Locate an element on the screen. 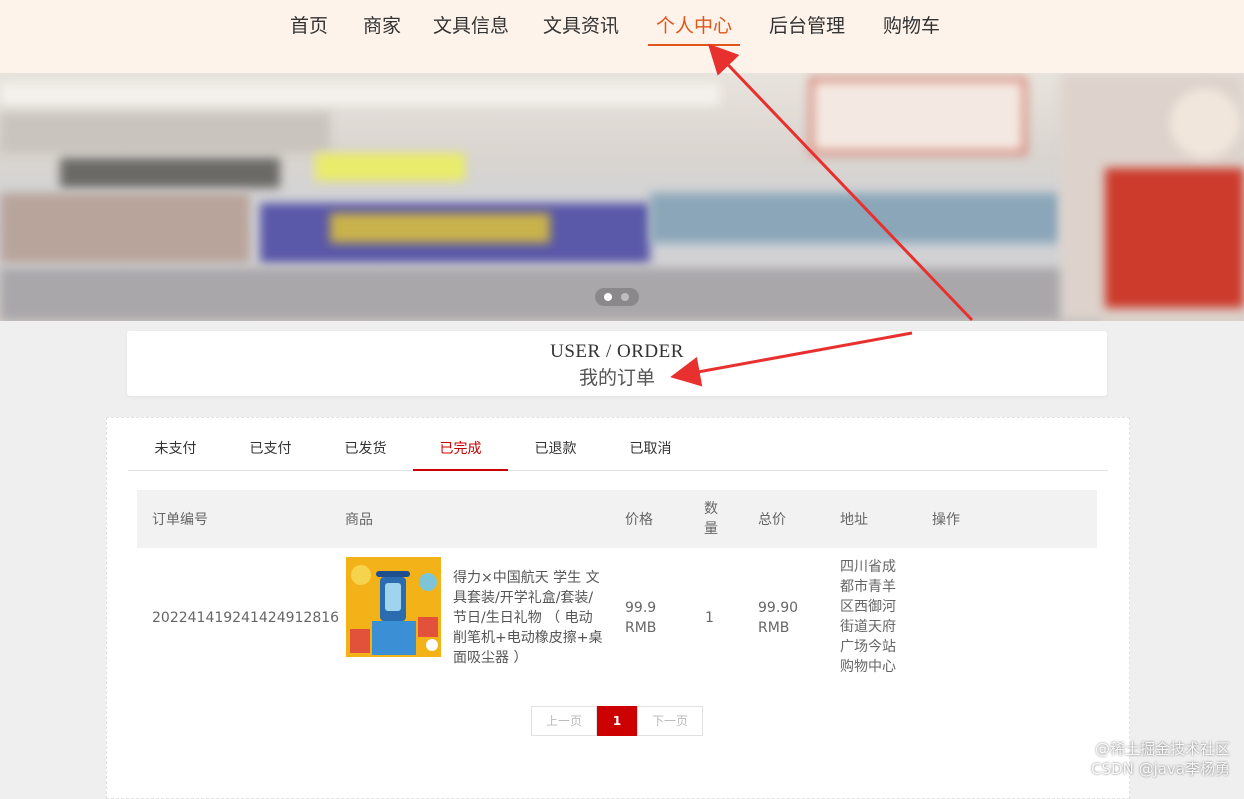 Image resolution: width=1244 pixels, height=799 pixels. top-navigation: 首页 商家 文具信息 文具资讯 个人中心 后台管理 购物车 is located at coordinates (622, 36).